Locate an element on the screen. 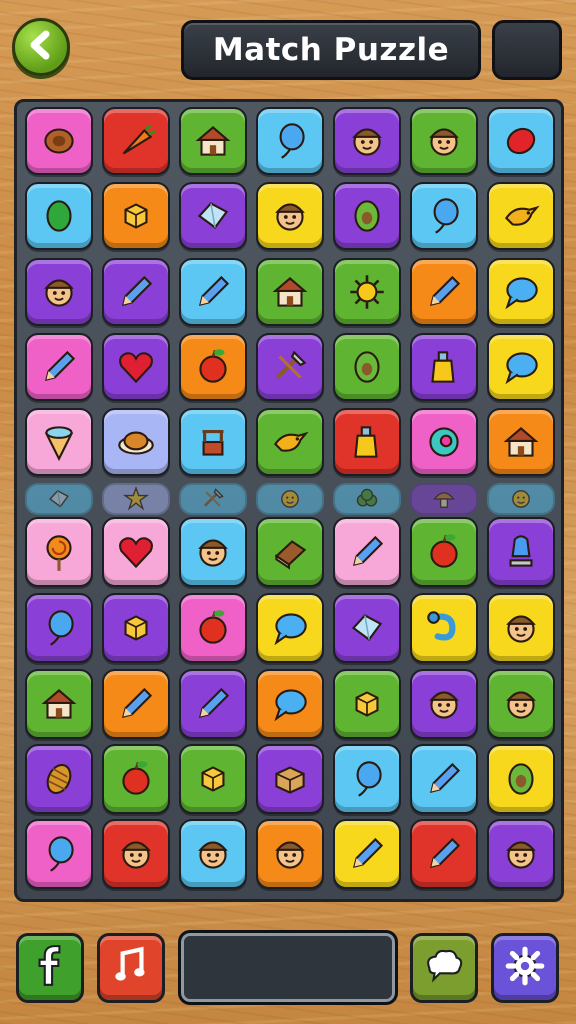 The image size is (576, 1024). tile-r3-c7 is located at coordinates (521, 292).